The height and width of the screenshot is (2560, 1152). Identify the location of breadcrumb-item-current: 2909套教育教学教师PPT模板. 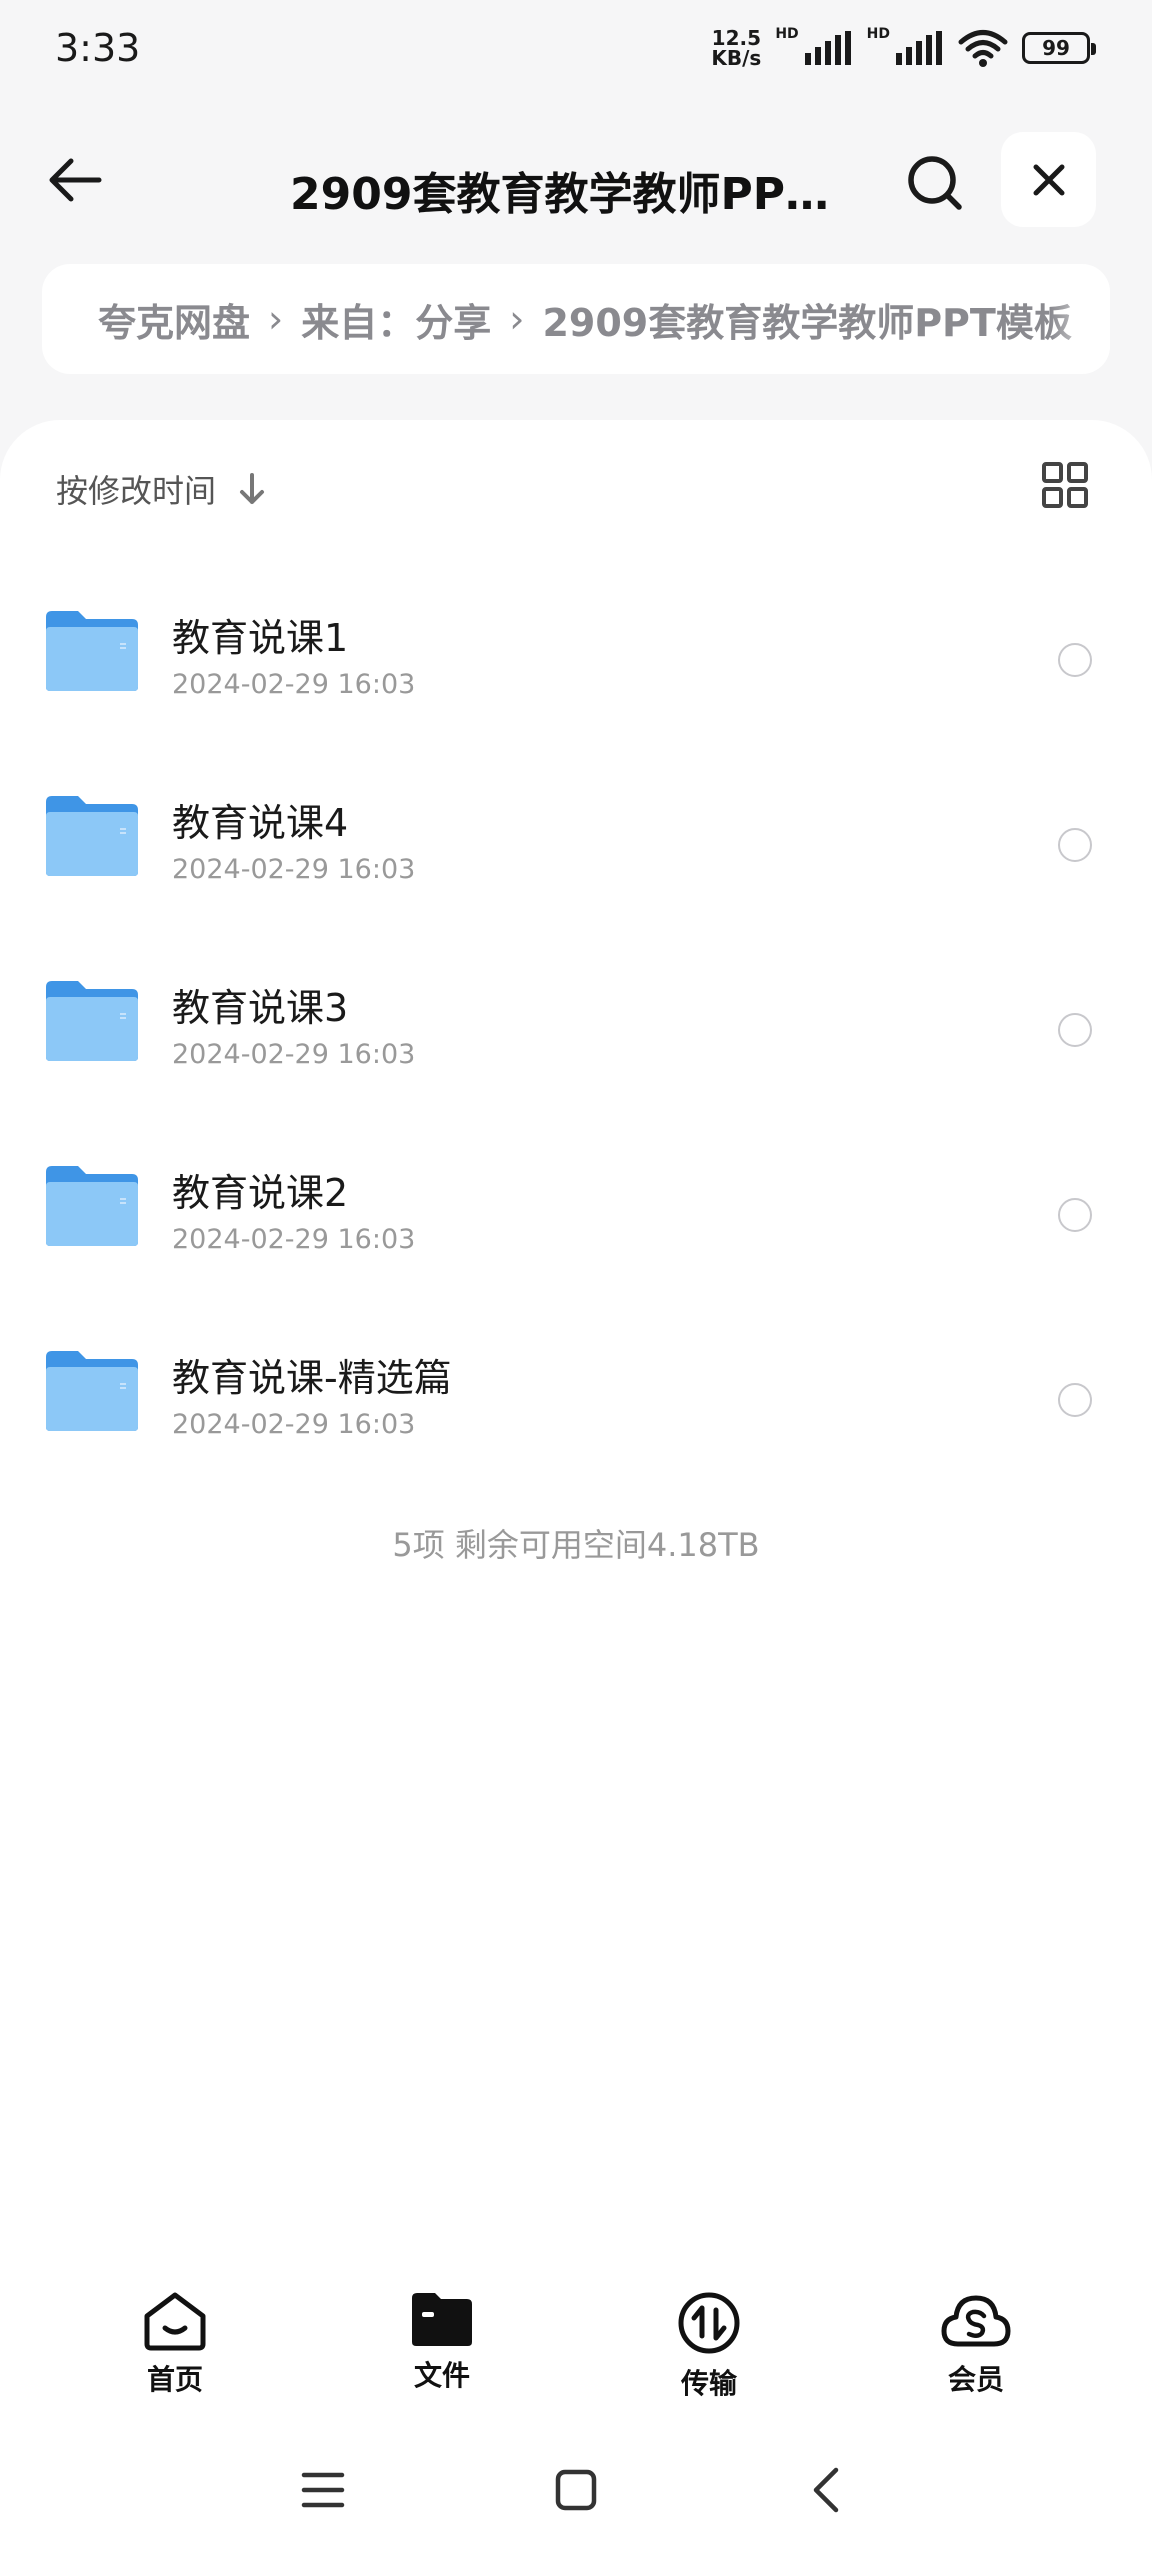
(806, 319).